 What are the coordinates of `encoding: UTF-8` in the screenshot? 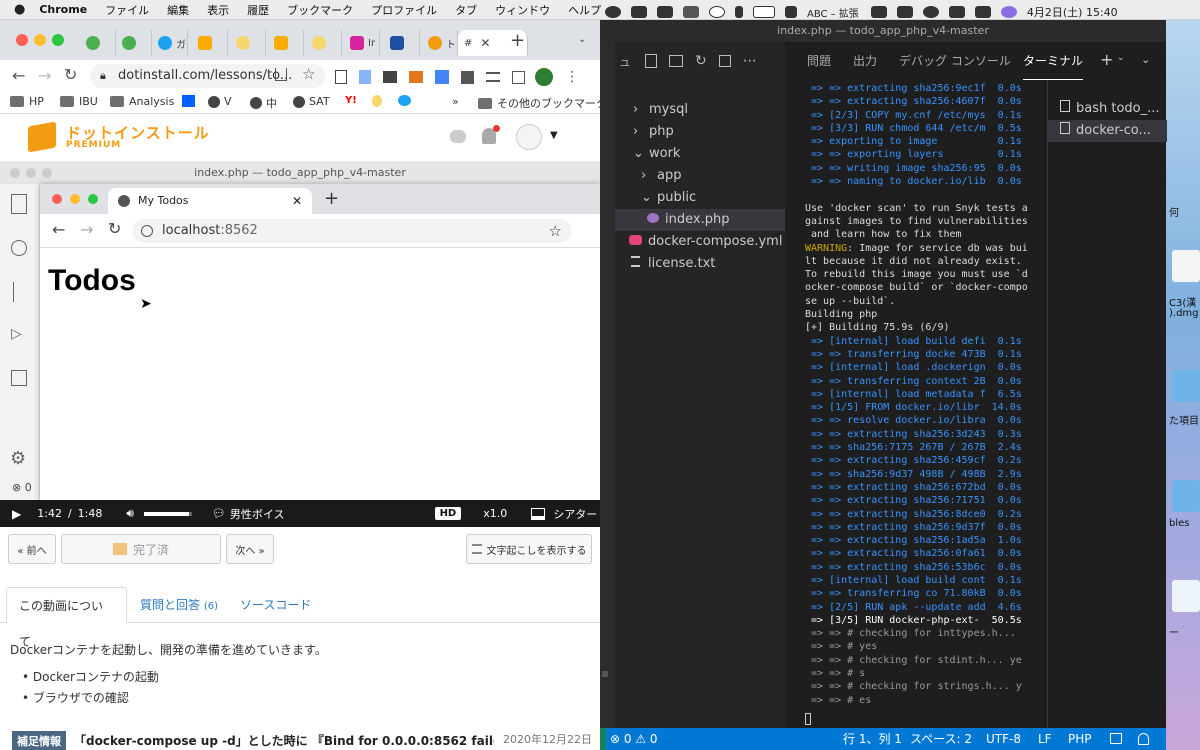 It's located at (1003, 739).